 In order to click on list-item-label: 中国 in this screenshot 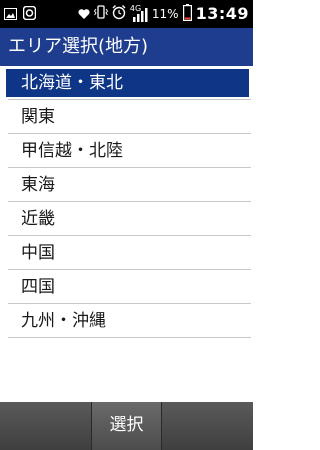, I will do `click(38, 253)`.